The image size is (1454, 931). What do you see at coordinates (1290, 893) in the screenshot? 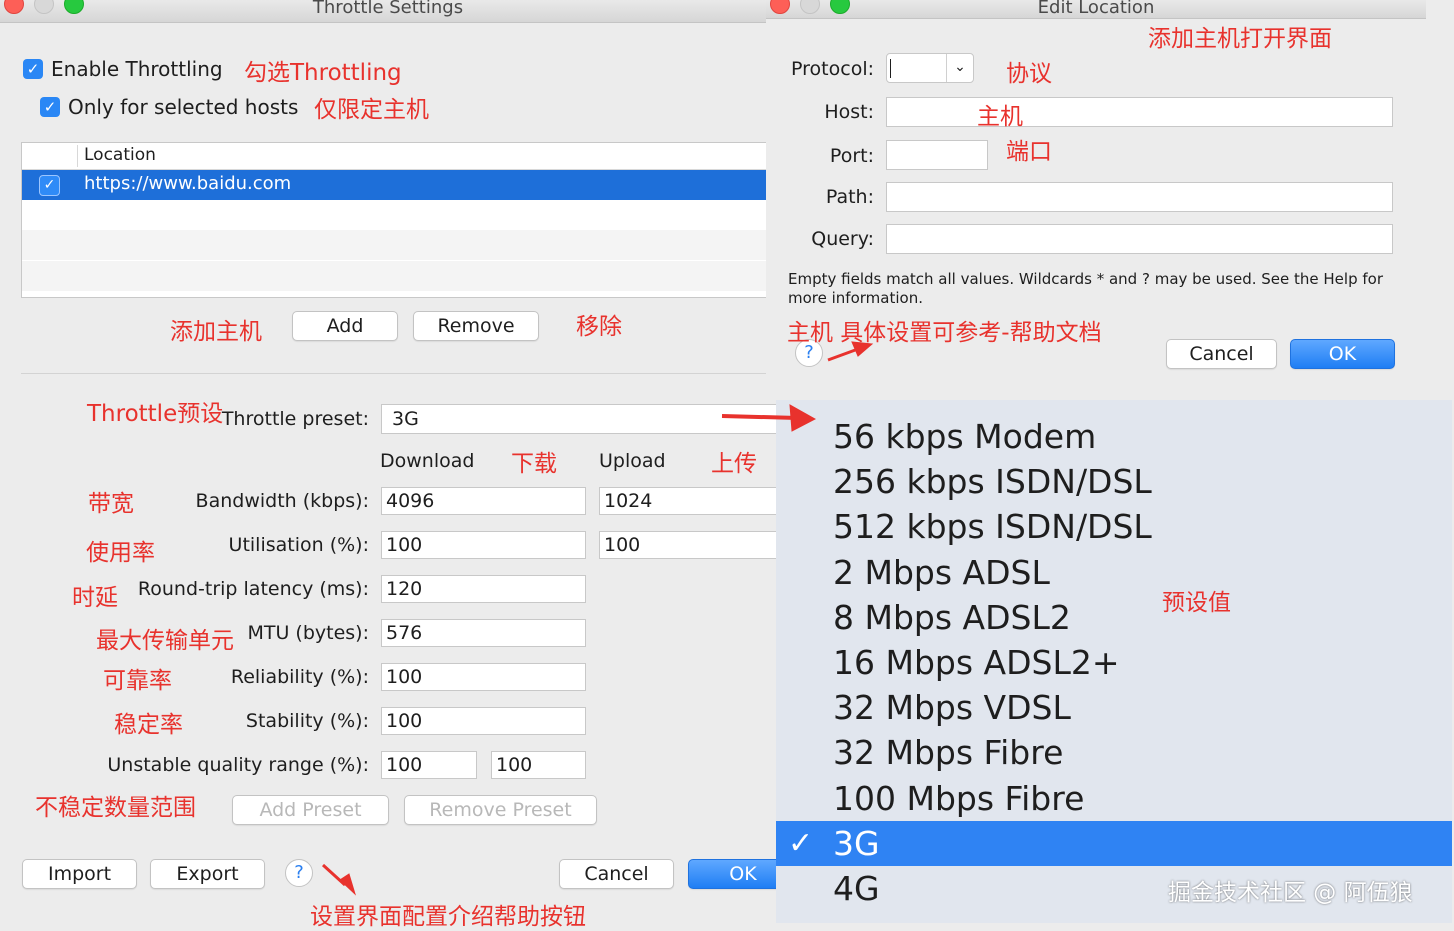
I see `watermark: 掘金技术社区 @ 阿伍狼` at bounding box center [1290, 893].